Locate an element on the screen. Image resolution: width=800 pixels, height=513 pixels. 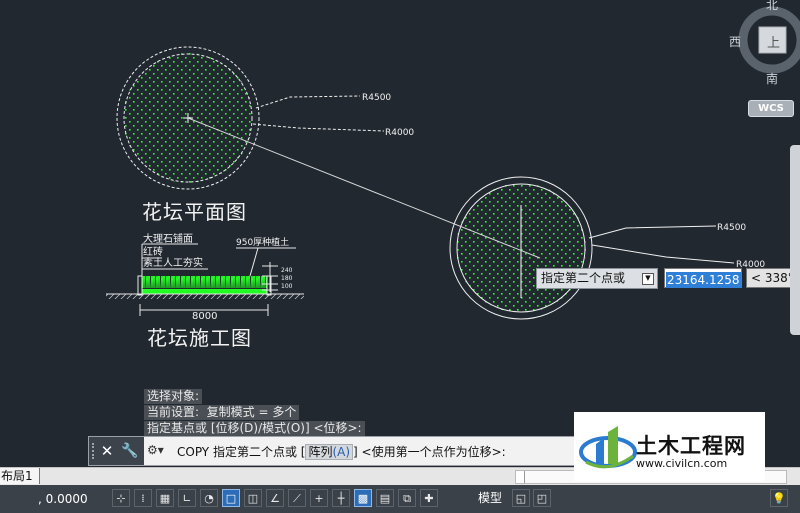
quick-properties-icon: ▤ is located at coordinates (385, 498).